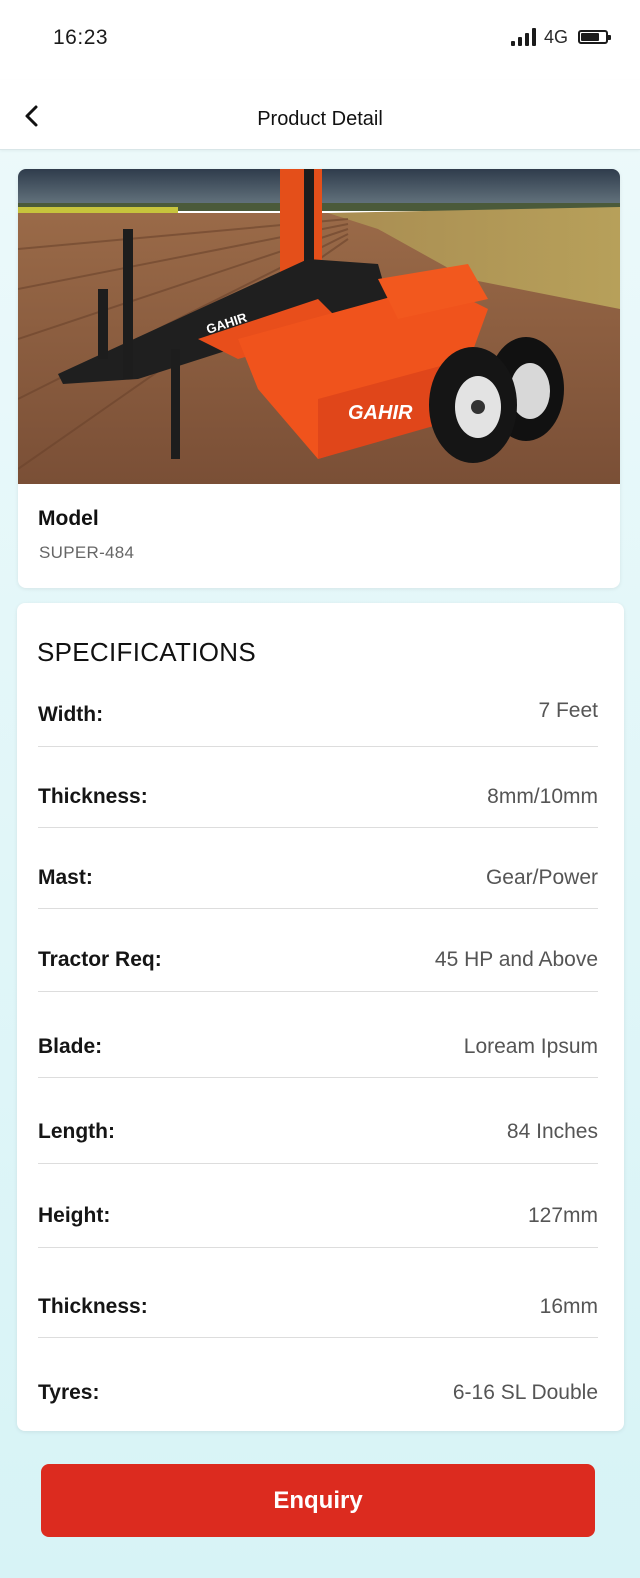  What do you see at coordinates (541, 877) in the screenshot?
I see `spec-value: Gear/Power` at bounding box center [541, 877].